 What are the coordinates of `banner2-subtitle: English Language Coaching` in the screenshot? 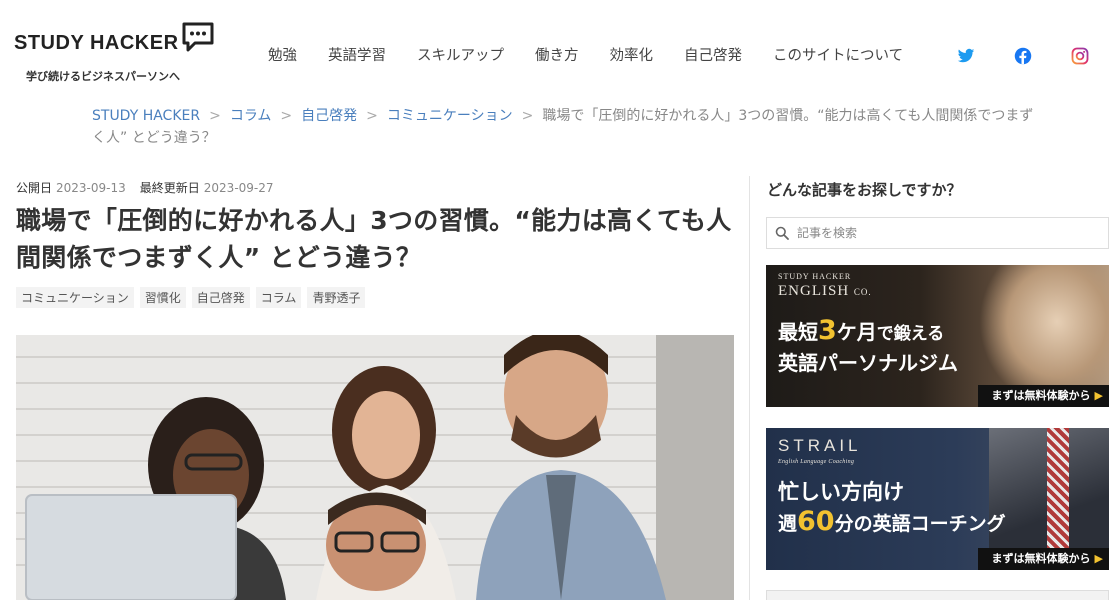 It's located at (816, 462).